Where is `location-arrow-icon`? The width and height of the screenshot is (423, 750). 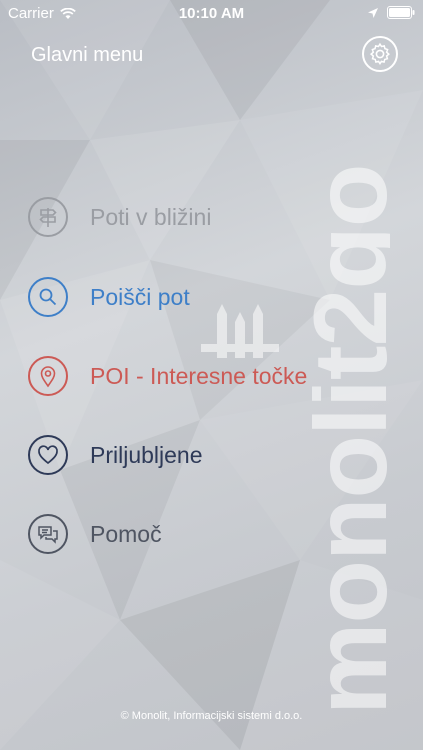
location-arrow-icon is located at coordinates (373, 12).